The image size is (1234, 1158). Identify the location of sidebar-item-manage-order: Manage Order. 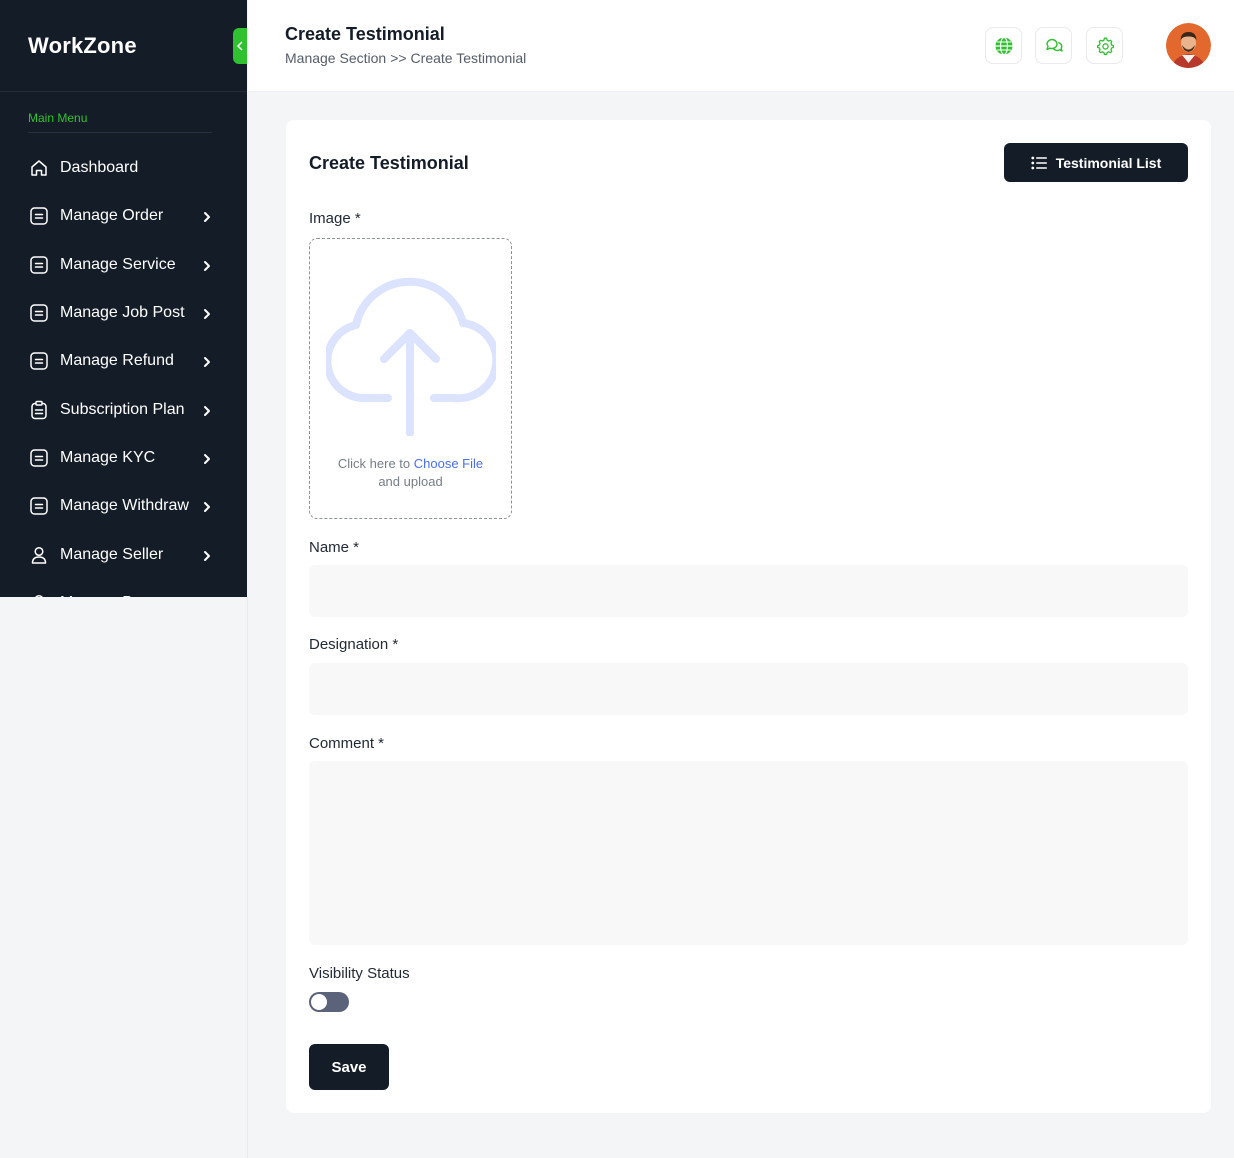
(123, 216).